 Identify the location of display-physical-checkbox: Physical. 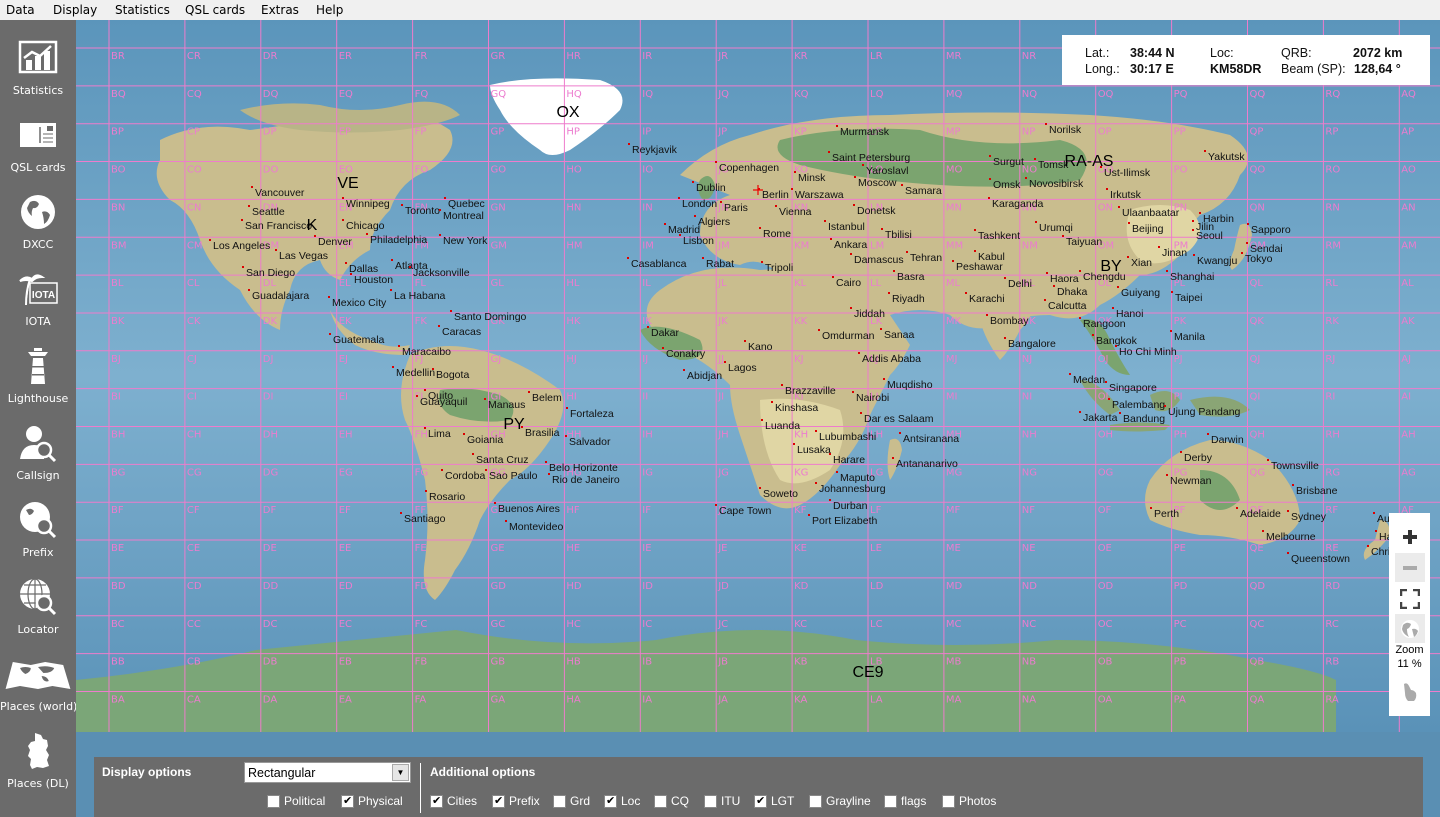
(372, 801).